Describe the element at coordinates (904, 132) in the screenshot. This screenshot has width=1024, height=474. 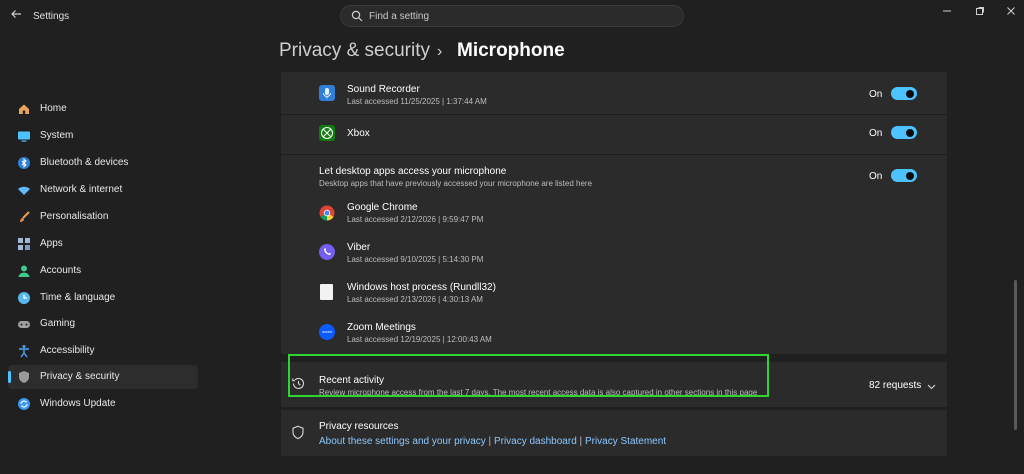
I see `xbox-toggle` at that location.